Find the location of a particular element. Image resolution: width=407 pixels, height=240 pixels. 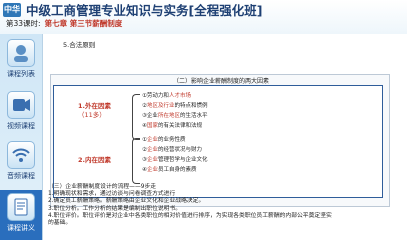

sidebar-item-label: 视频课程 is located at coordinates (21, 126).